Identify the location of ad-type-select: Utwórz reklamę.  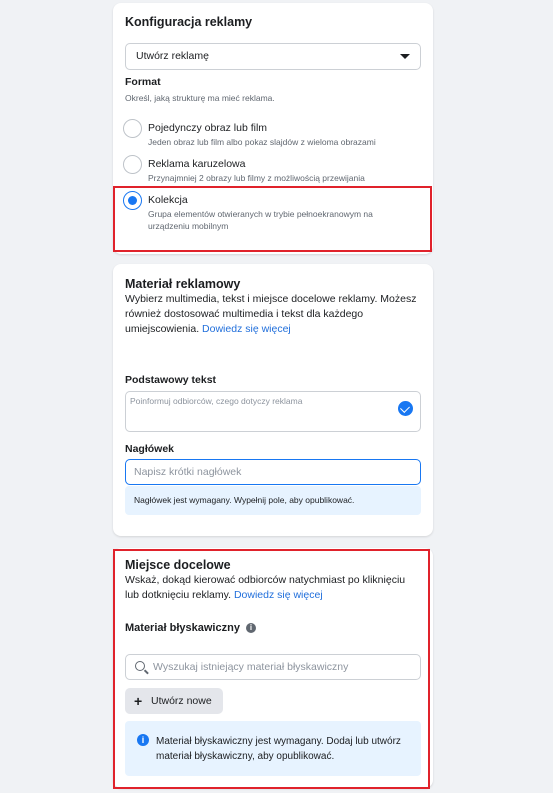
(273, 56).